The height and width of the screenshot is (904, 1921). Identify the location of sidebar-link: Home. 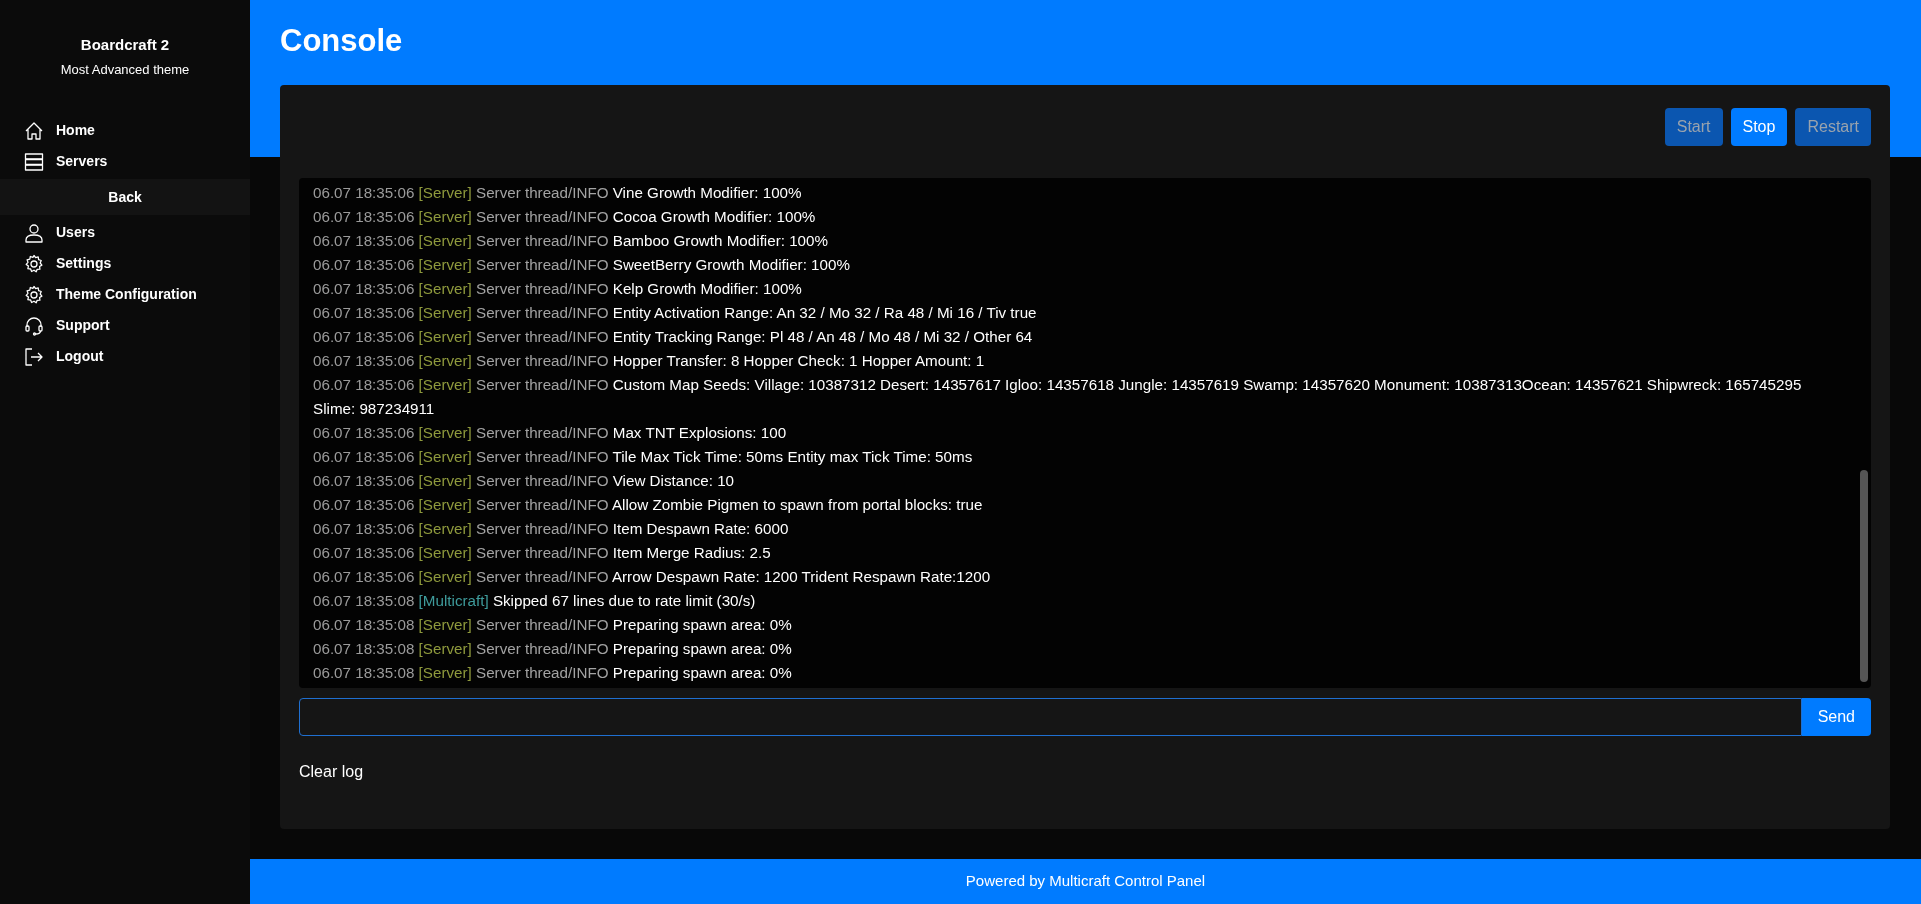
(125, 130).